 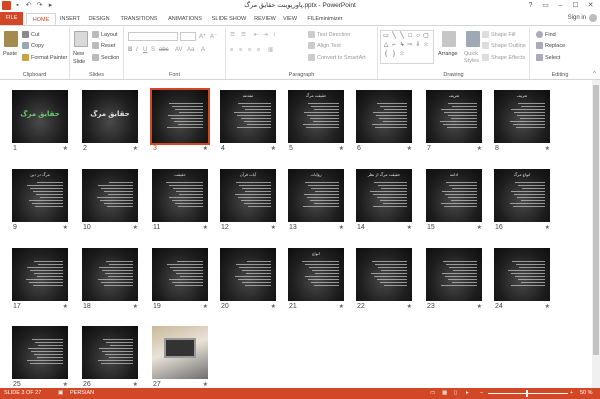 I want to click on arrow-right-shape-icon: ⇨, so click(x=410, y=45).